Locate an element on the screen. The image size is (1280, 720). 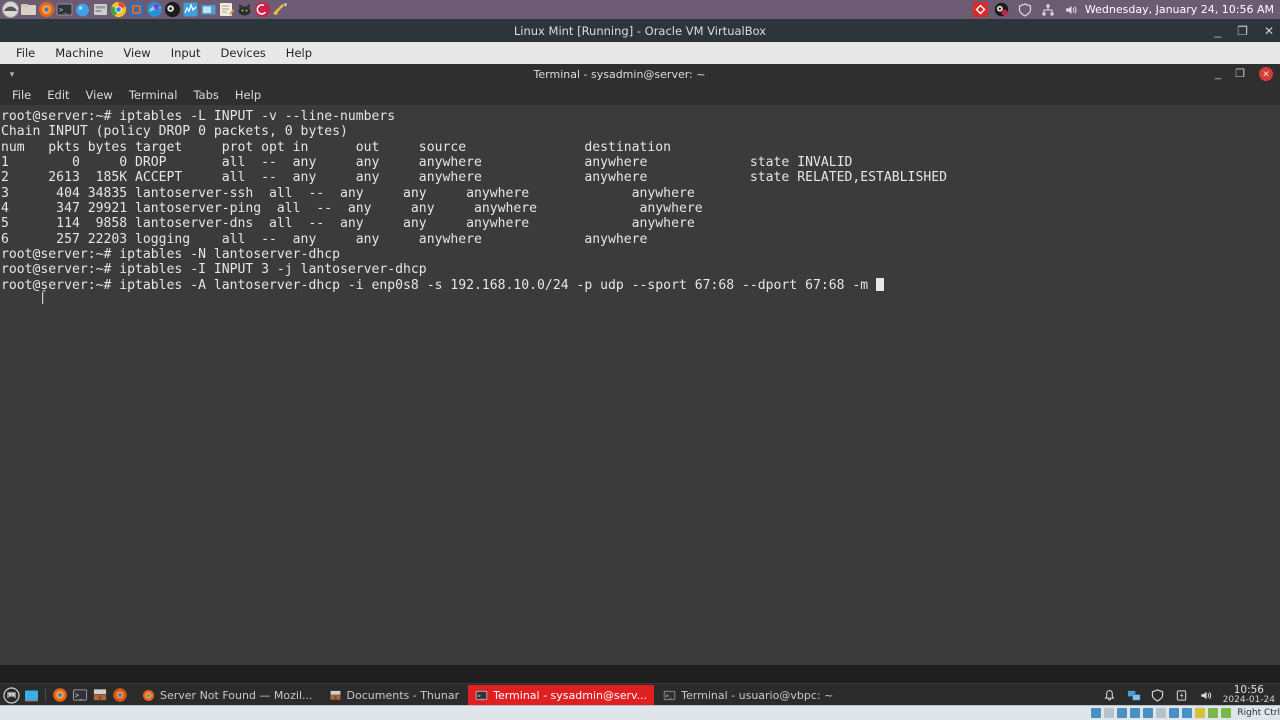
terminal-window-icon-2: >_ is located at coordinates (669, 695).